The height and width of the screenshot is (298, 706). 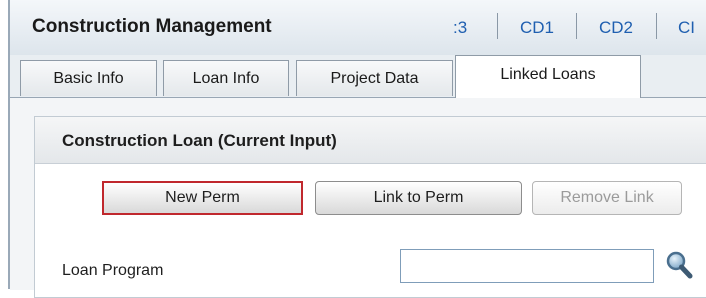 I want to click on remove-link-button: Remove Link, so click(x=607, y=198).